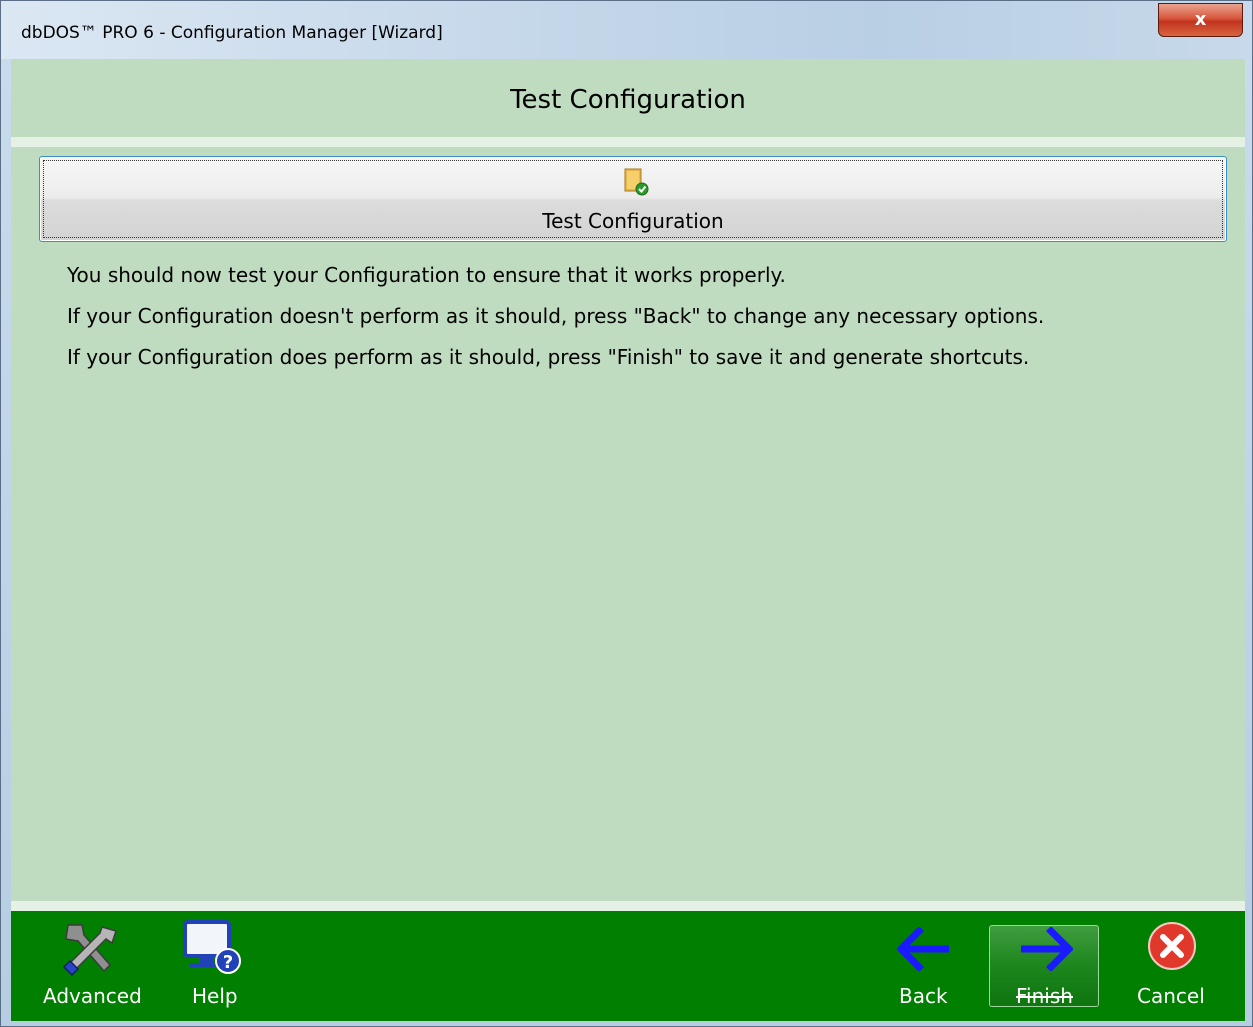 This screenshot has height=1027, width=1253. I want to click on cancel-label: Cancel, so click(1171, 996).